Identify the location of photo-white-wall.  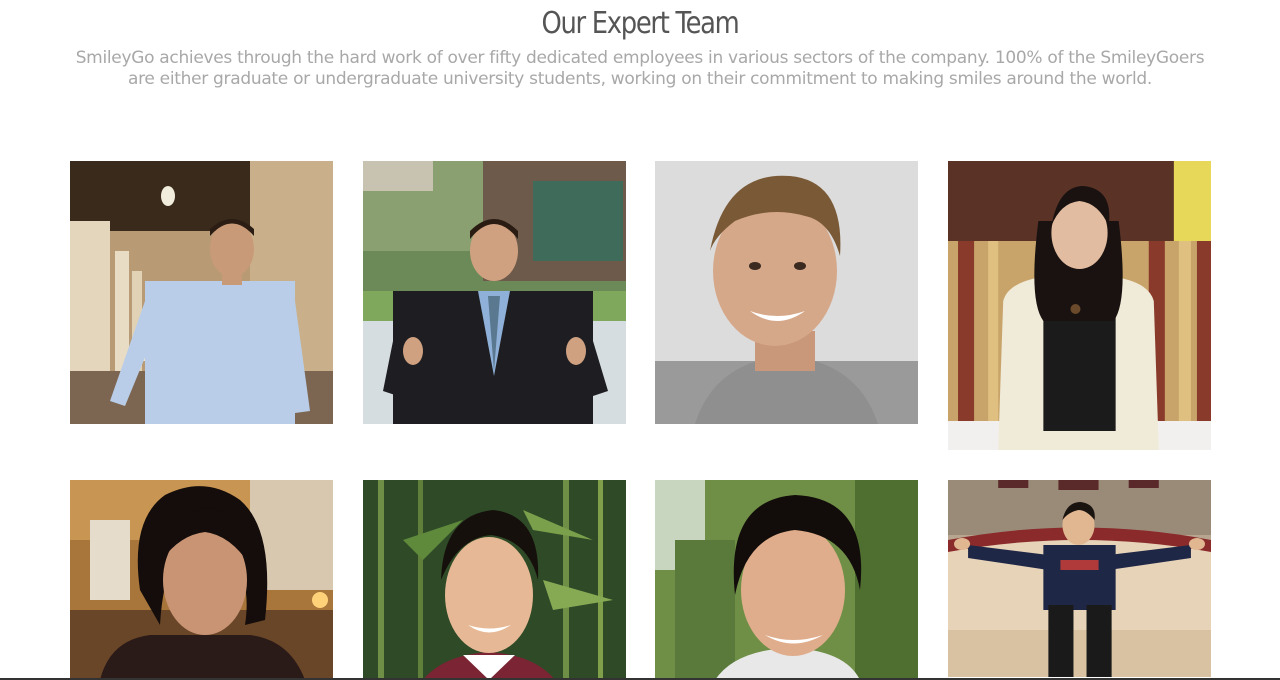
(786, 292).